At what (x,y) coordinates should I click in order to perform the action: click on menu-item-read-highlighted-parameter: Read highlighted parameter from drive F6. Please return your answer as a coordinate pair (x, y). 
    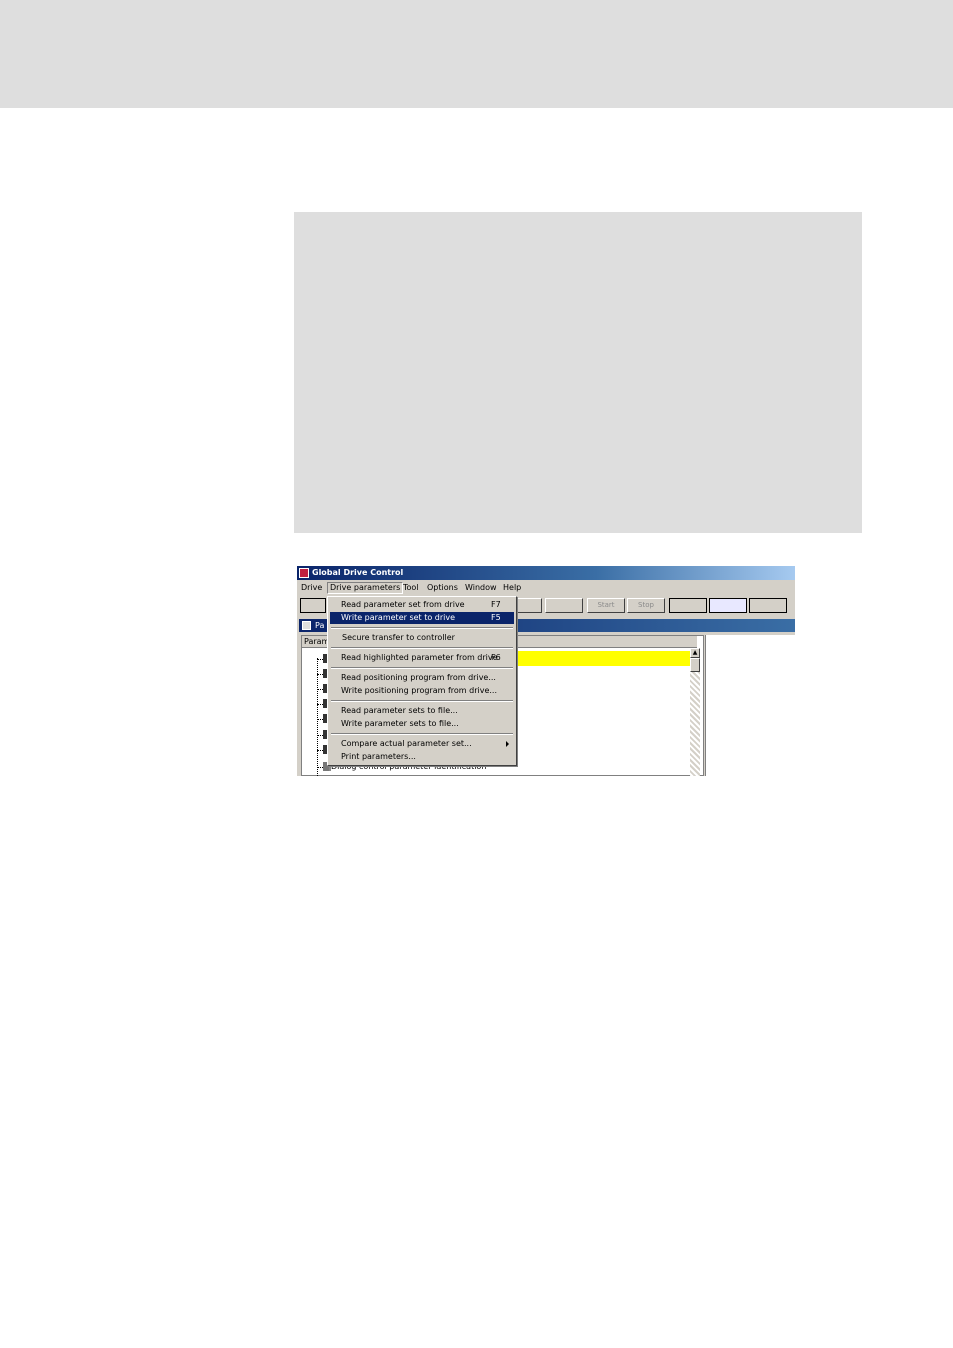
    Looking at the image, I should click on (422, 658).